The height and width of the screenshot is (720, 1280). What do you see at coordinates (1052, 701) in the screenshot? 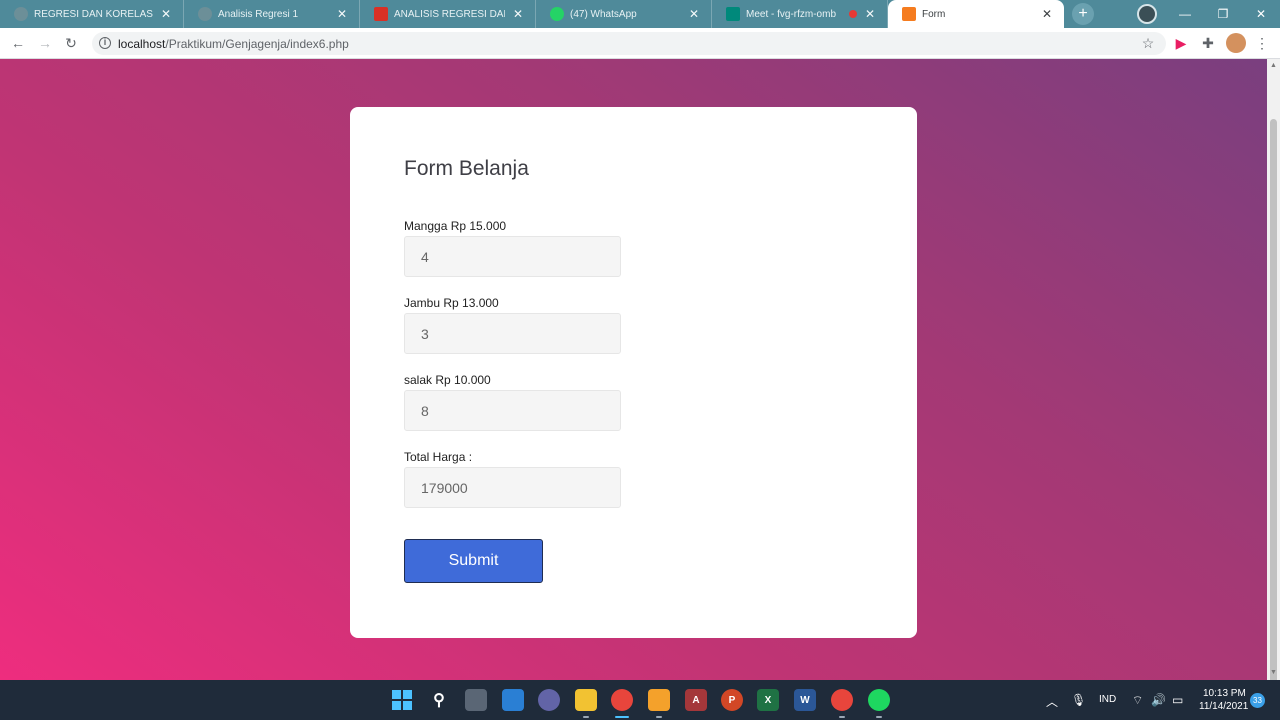
I see `tray-chevron-up-icon: ︿` at bounding box center [1052, 701].